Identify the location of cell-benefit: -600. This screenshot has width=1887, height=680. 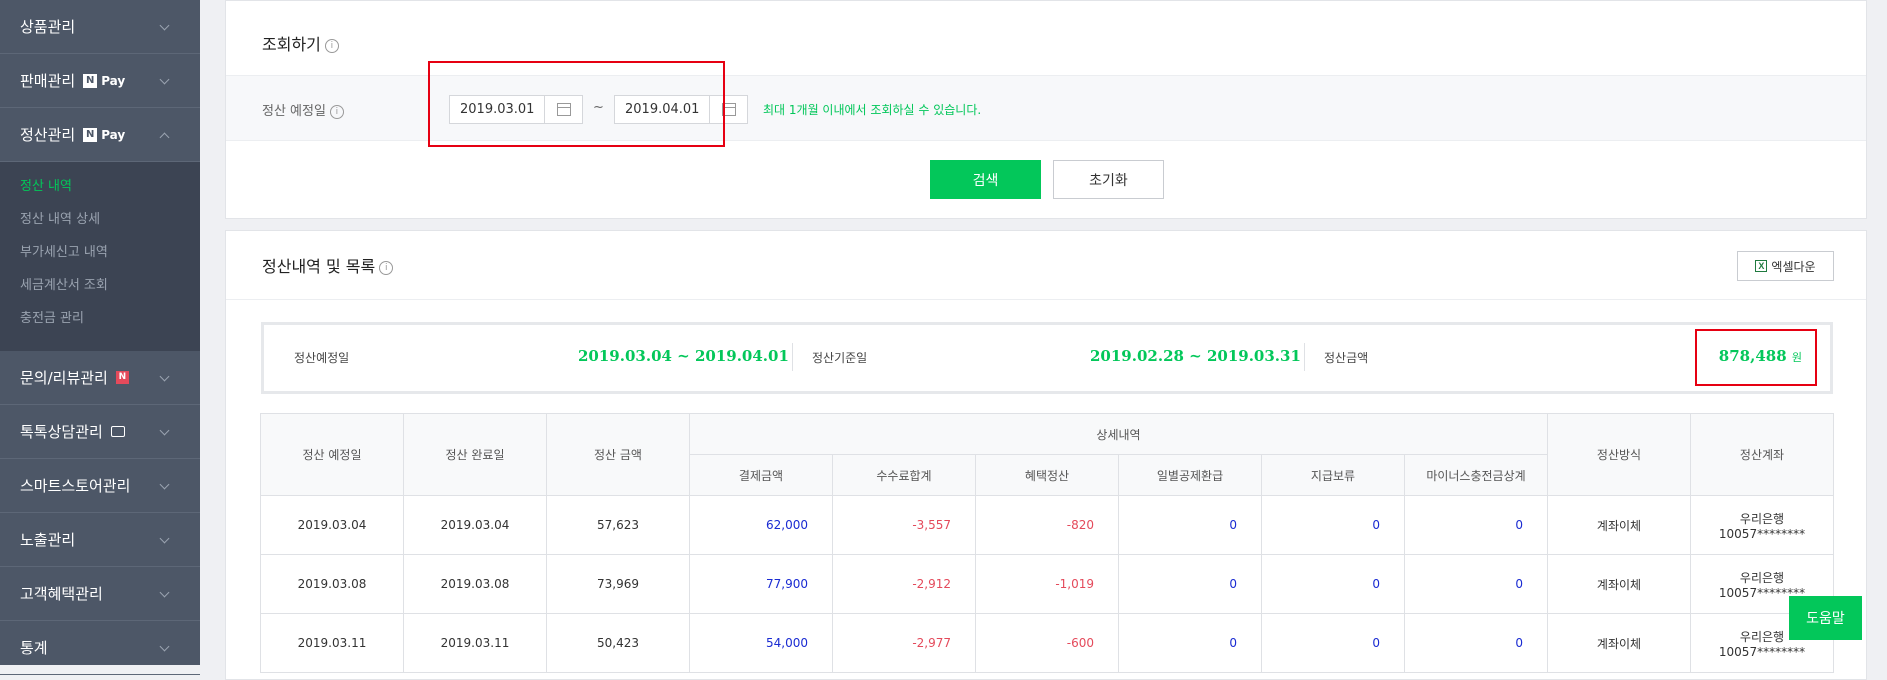
(1047, 643).